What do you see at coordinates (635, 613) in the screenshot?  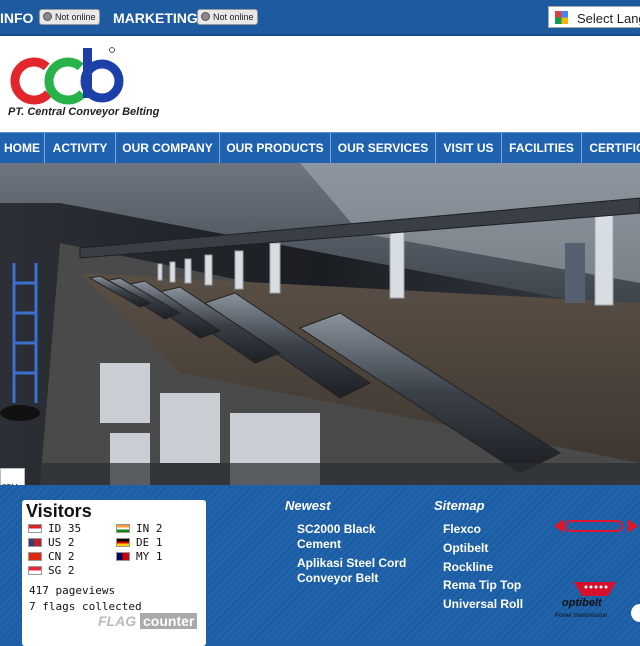 I see `scroll-to-top-button` at bounding box center [635, 613].